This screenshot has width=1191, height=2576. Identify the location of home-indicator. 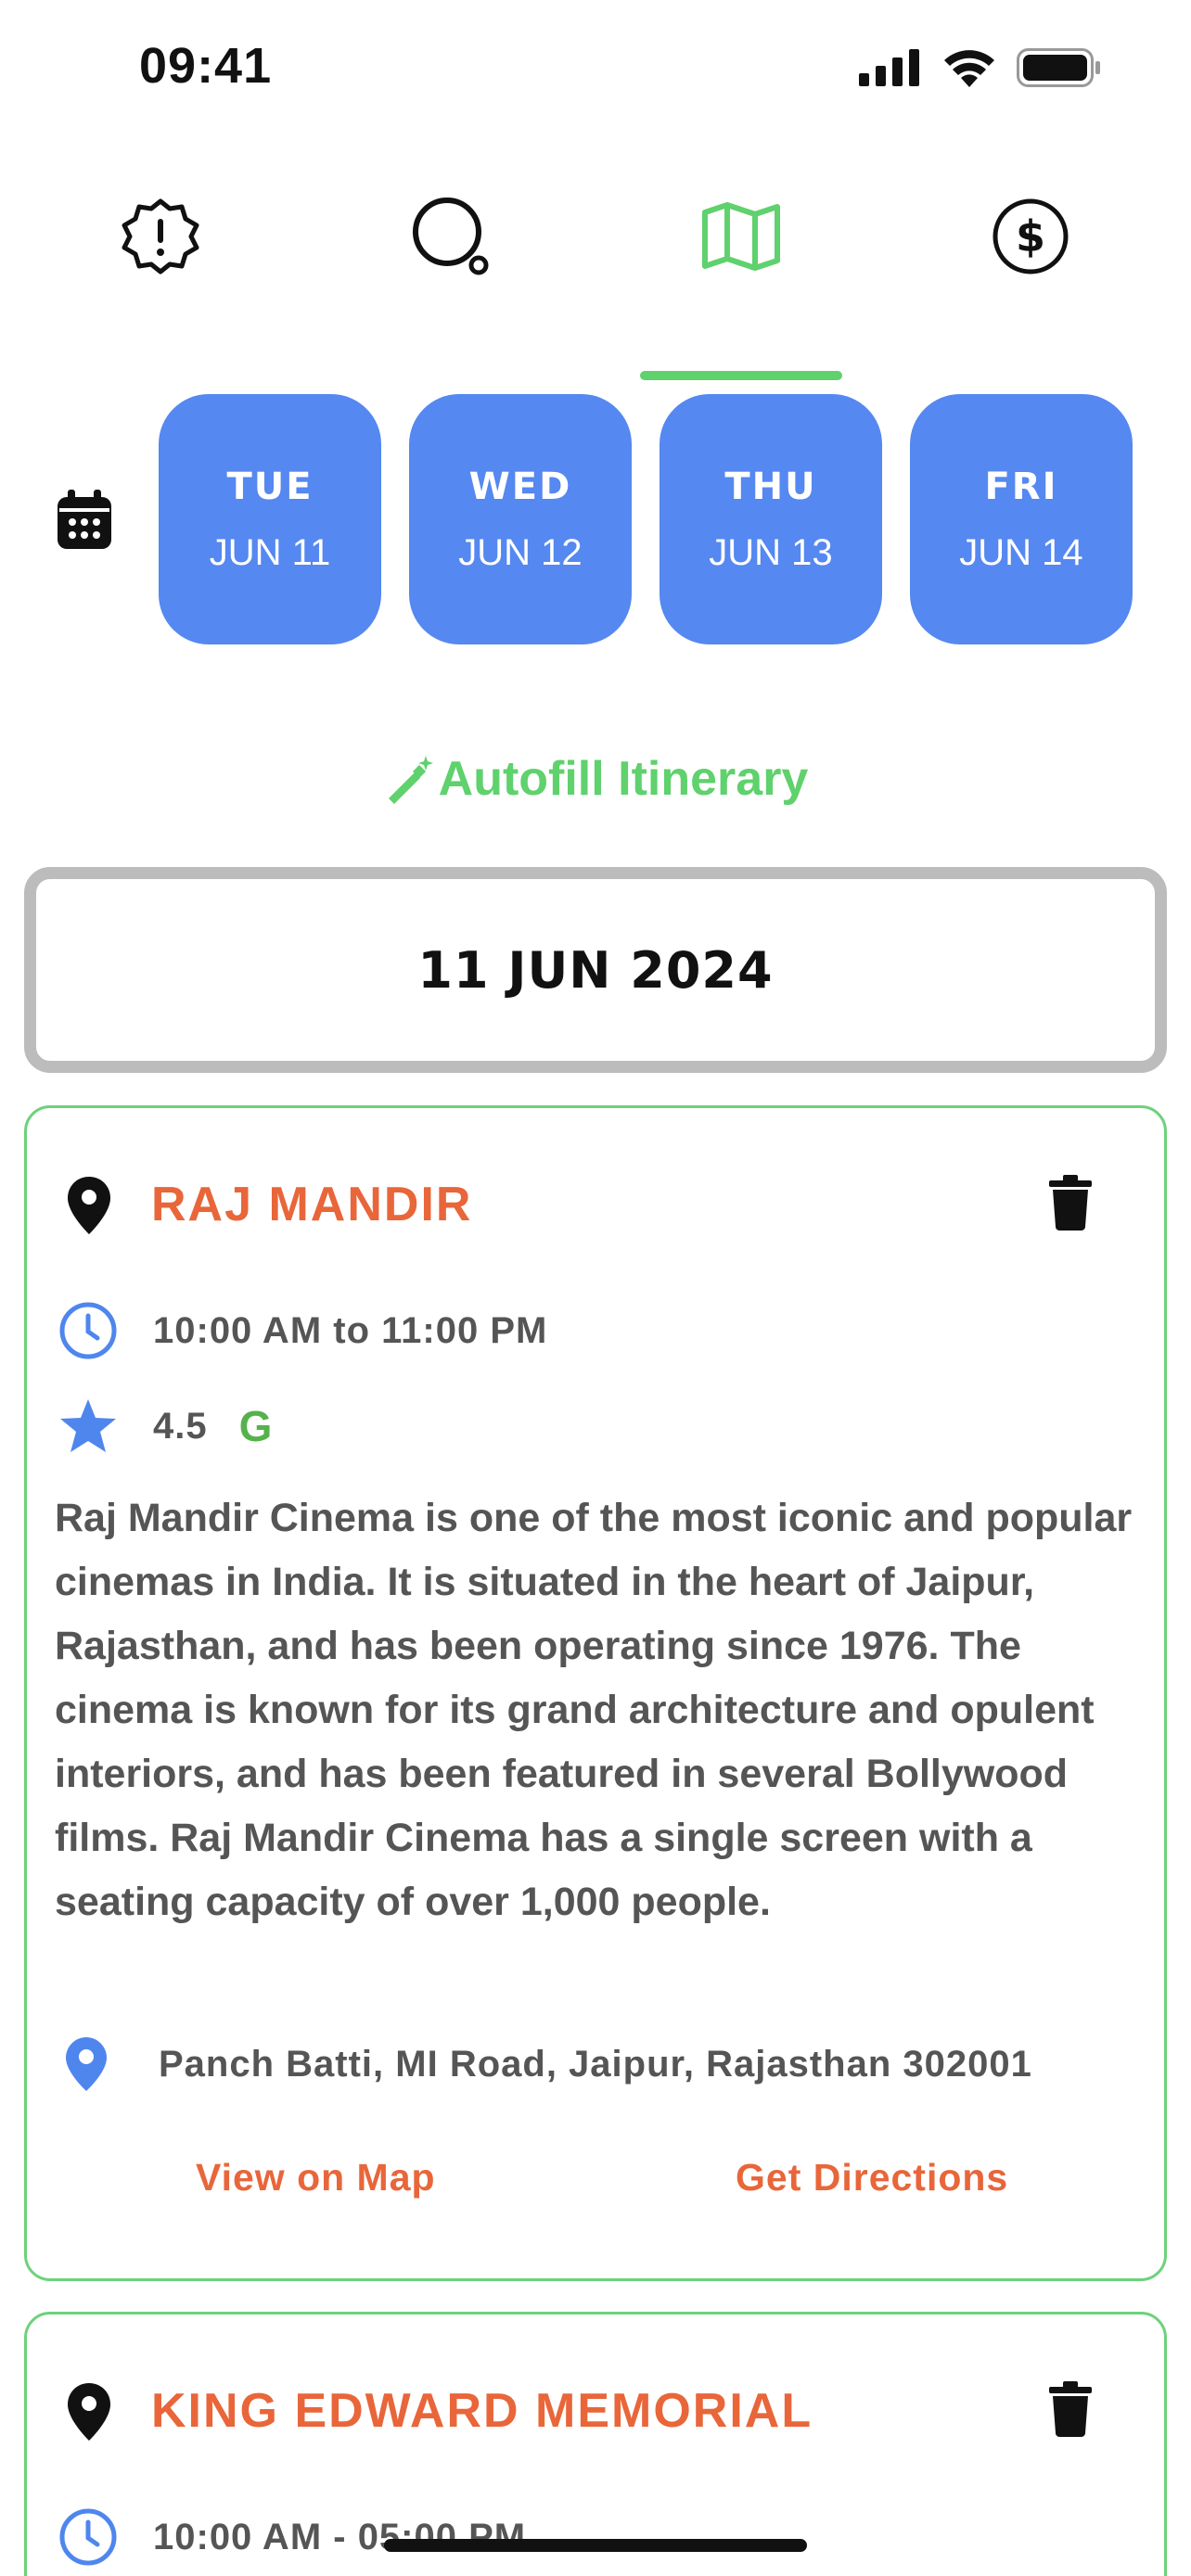
(595, 2545).